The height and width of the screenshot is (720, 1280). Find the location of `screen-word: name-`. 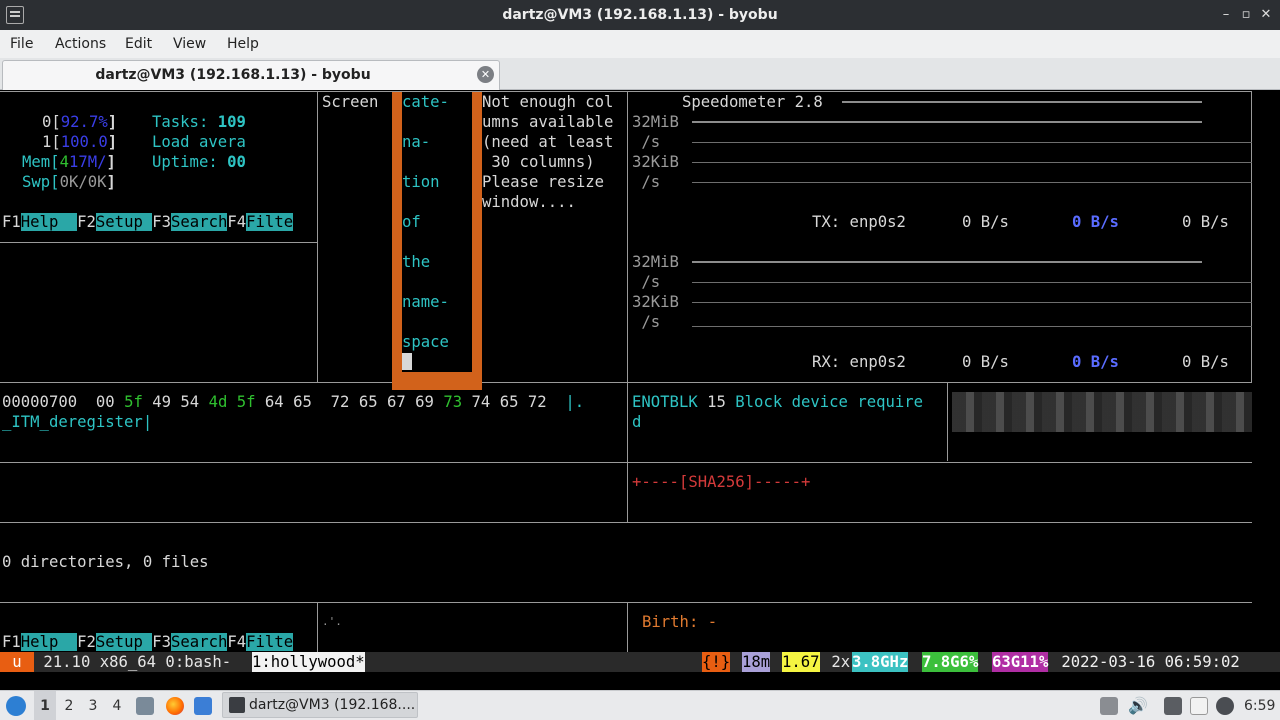

screen-word: name- is located at coordinates (425, 302).